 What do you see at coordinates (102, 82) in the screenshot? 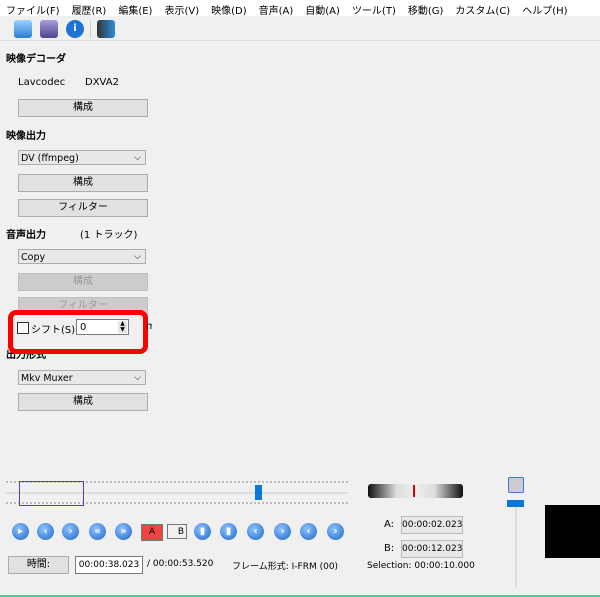
I see `decoder-accel: DXVA2` at bounding box center [102, 82].